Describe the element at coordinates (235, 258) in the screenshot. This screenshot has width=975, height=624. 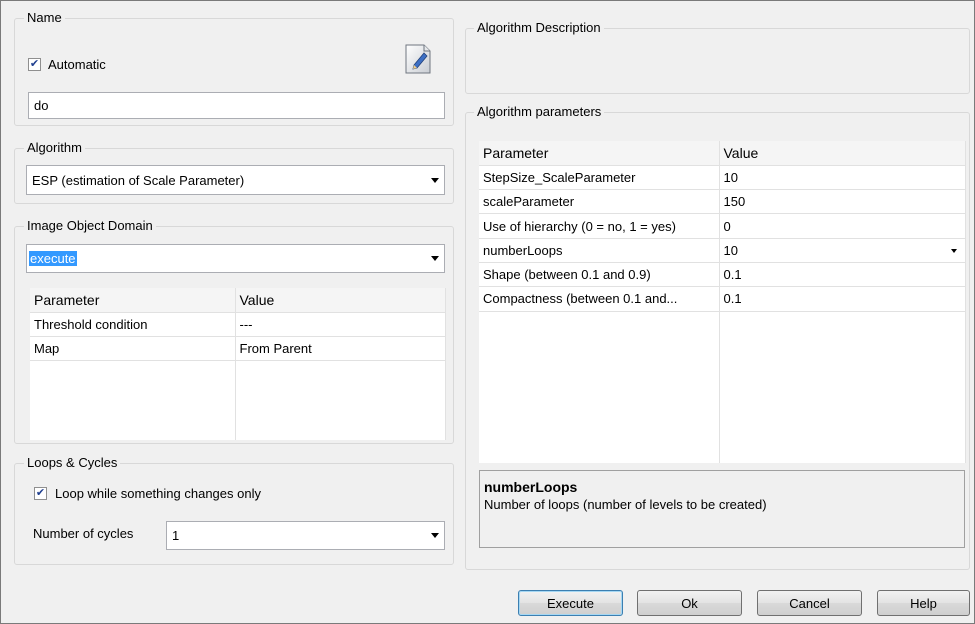
I see `domain-select: execute` at that location.